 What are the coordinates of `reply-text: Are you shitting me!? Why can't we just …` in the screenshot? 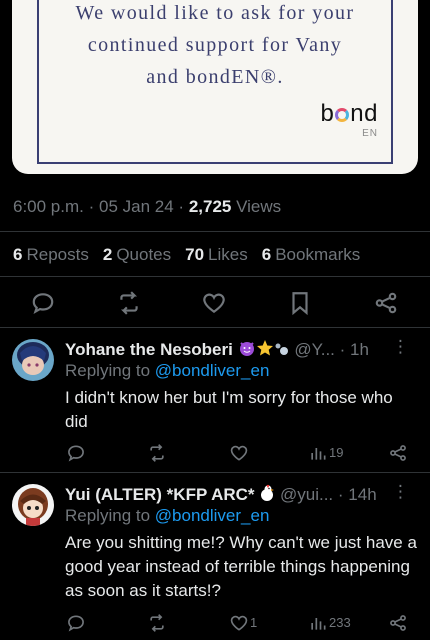 It's located at (241, 566).